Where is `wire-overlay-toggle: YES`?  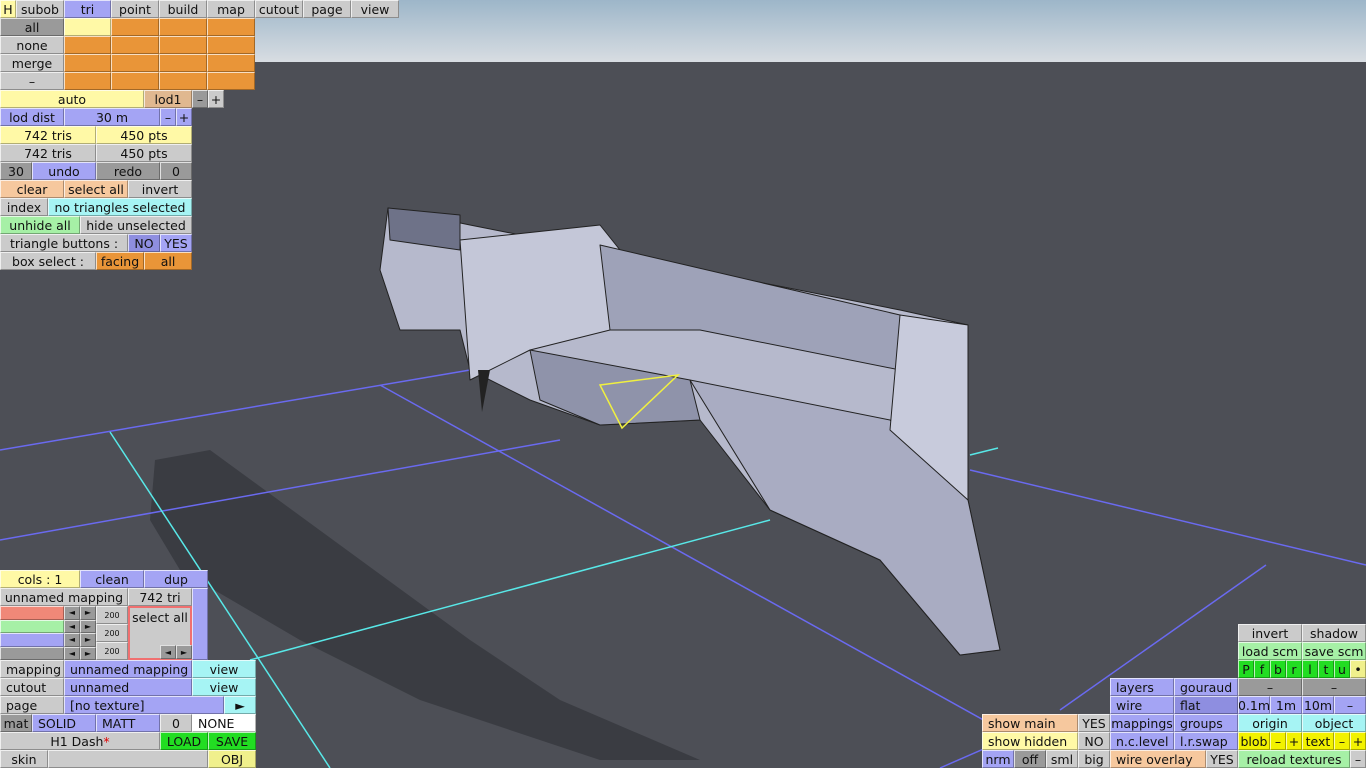 wire-overlay-toggle: YES is located at coordinates (1222, 759).